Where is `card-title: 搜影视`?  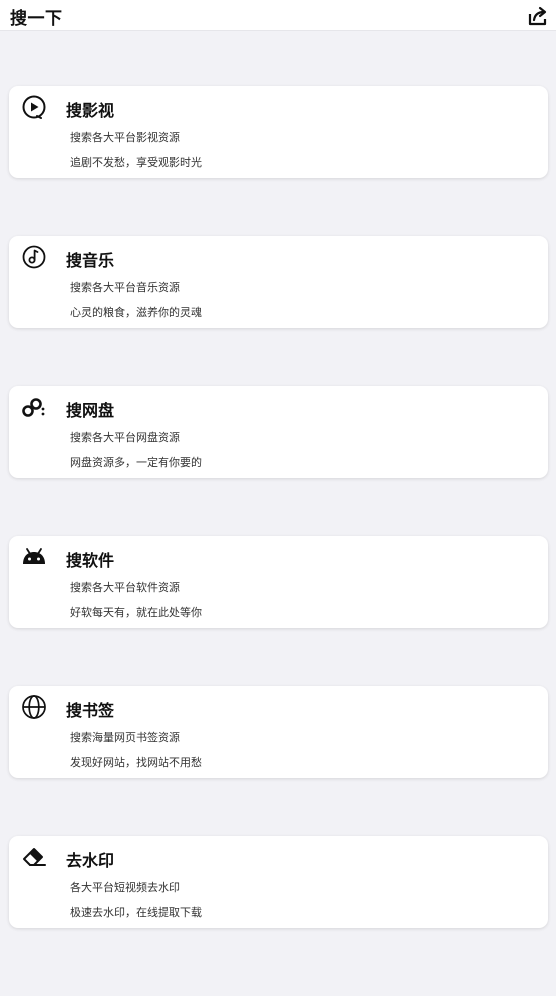 card-title: 搜影视 is located at coordinates (90, 110).